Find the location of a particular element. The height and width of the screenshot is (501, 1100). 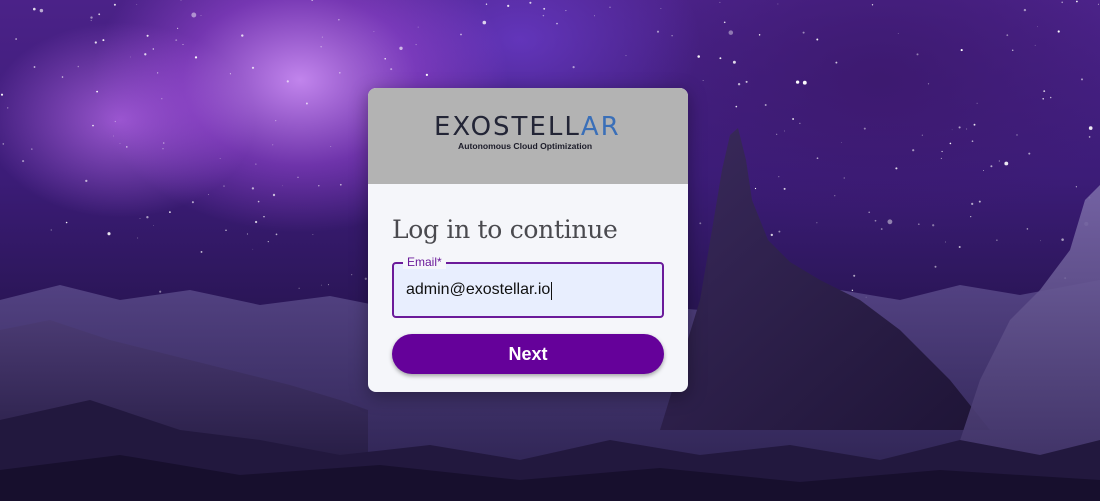

logo-wordmark-blue: AR is located at coordinates (600, 127).